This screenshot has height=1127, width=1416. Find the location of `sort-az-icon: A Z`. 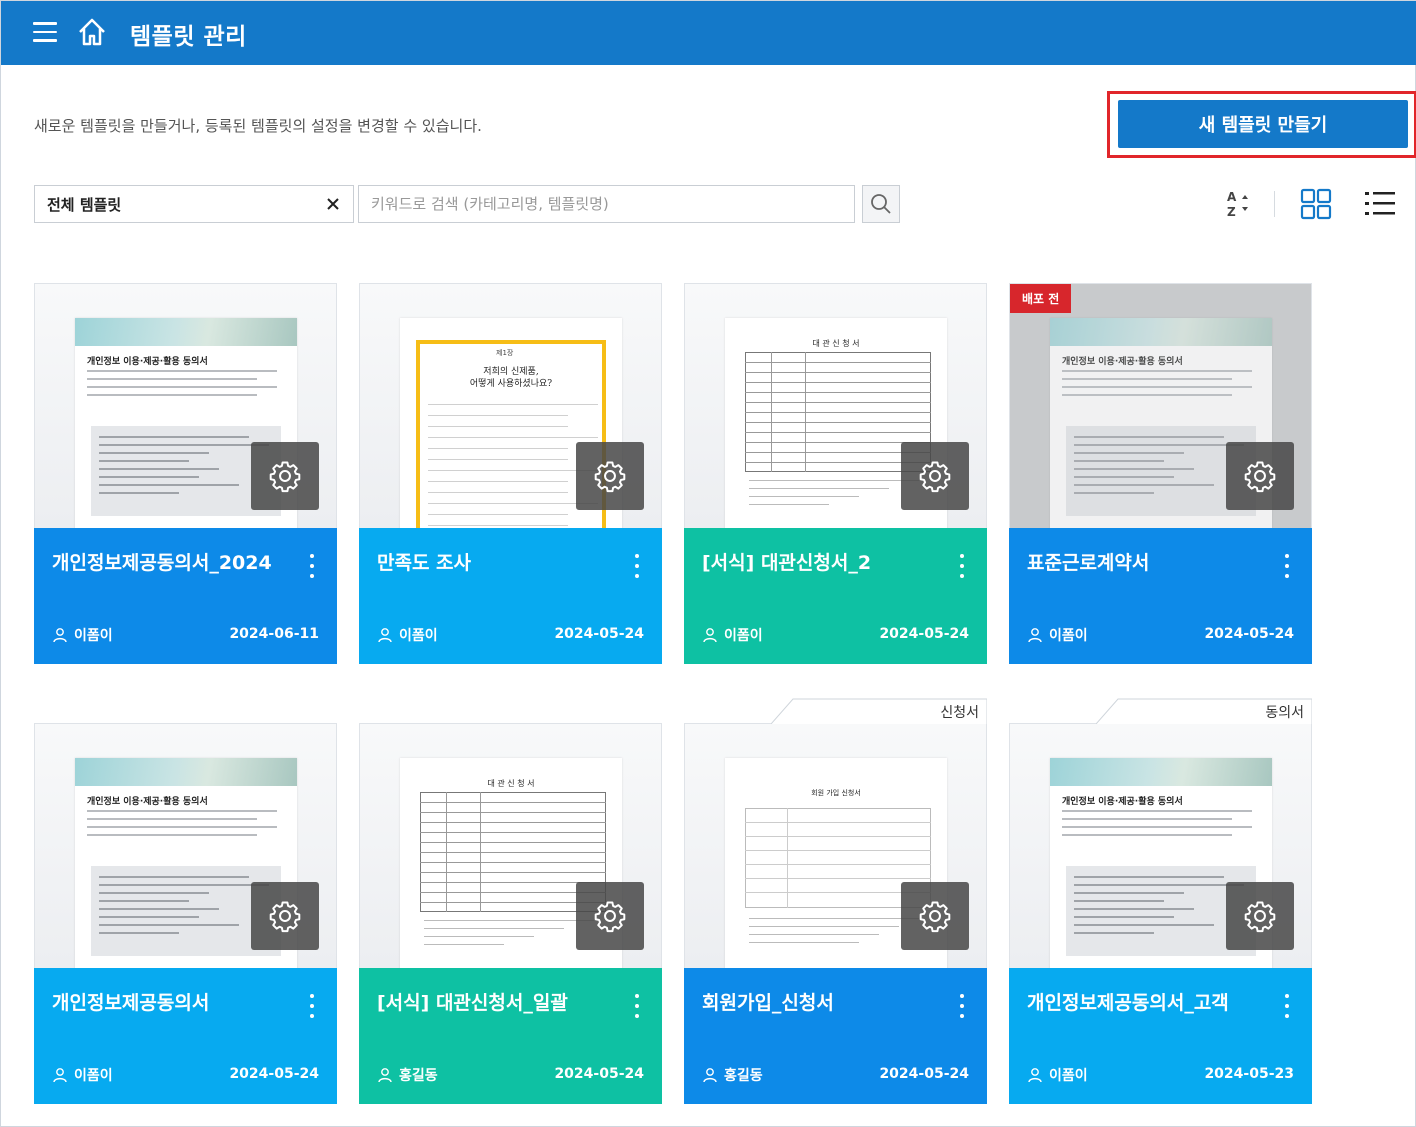

sort-az-icon: A Z is located at coordinates (1241, 204).